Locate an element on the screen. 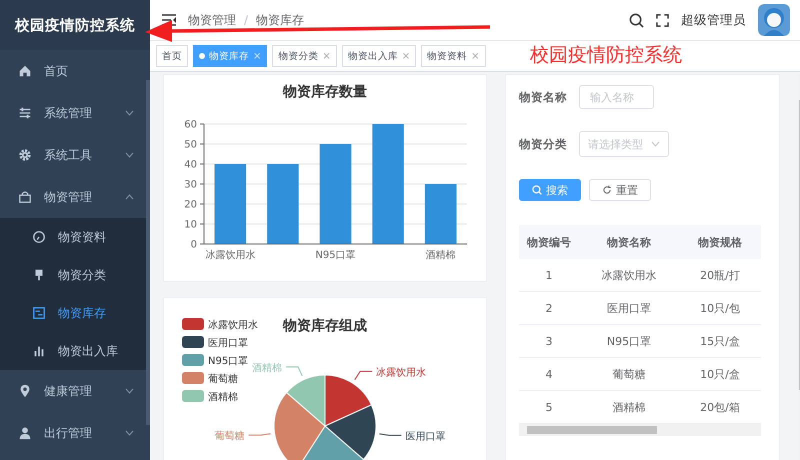 This screenshot has width=800, height=460. slice-label: 酒精棉 is located at coordinates (267, 368).